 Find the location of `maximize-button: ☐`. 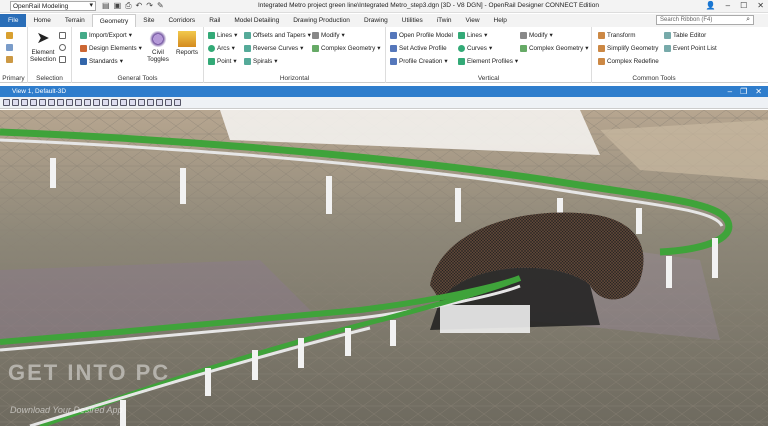

maximize-button: ☐ is located at coordinates (743, 5).